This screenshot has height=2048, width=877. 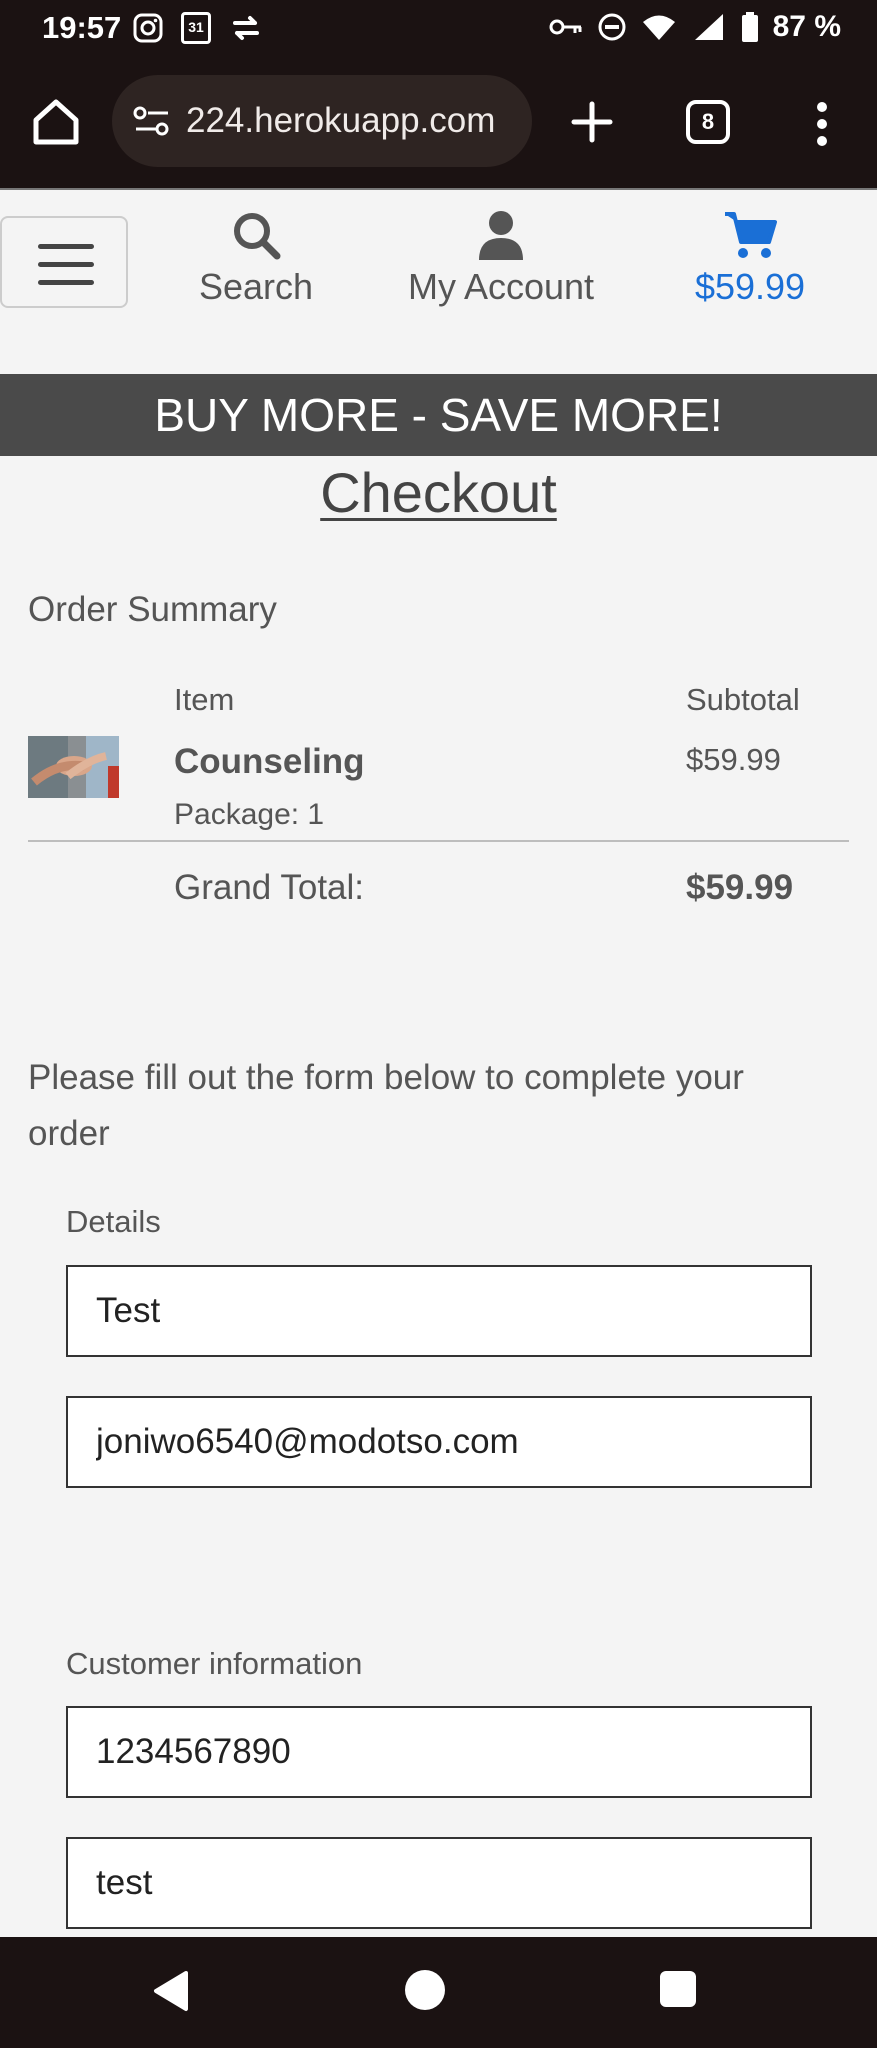 What do you see at coordinates (214, 1663) in the screenshot?
I see `customer-info-section-label: Customer information` at bounding box center [214, 1663].